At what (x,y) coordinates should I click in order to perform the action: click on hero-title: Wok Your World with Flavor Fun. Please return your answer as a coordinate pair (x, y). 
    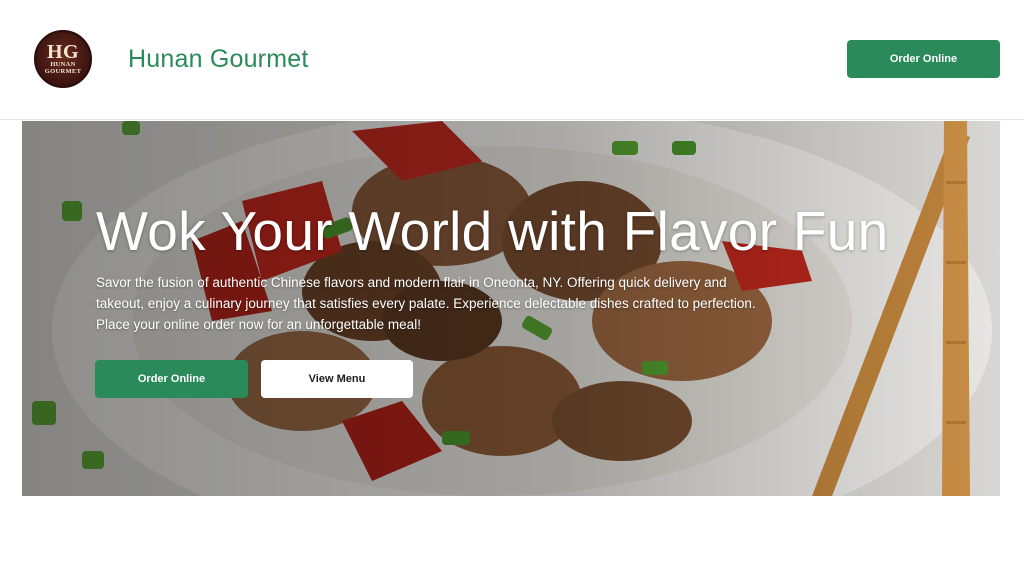
    Looking at the image, I should click on (492, 231).